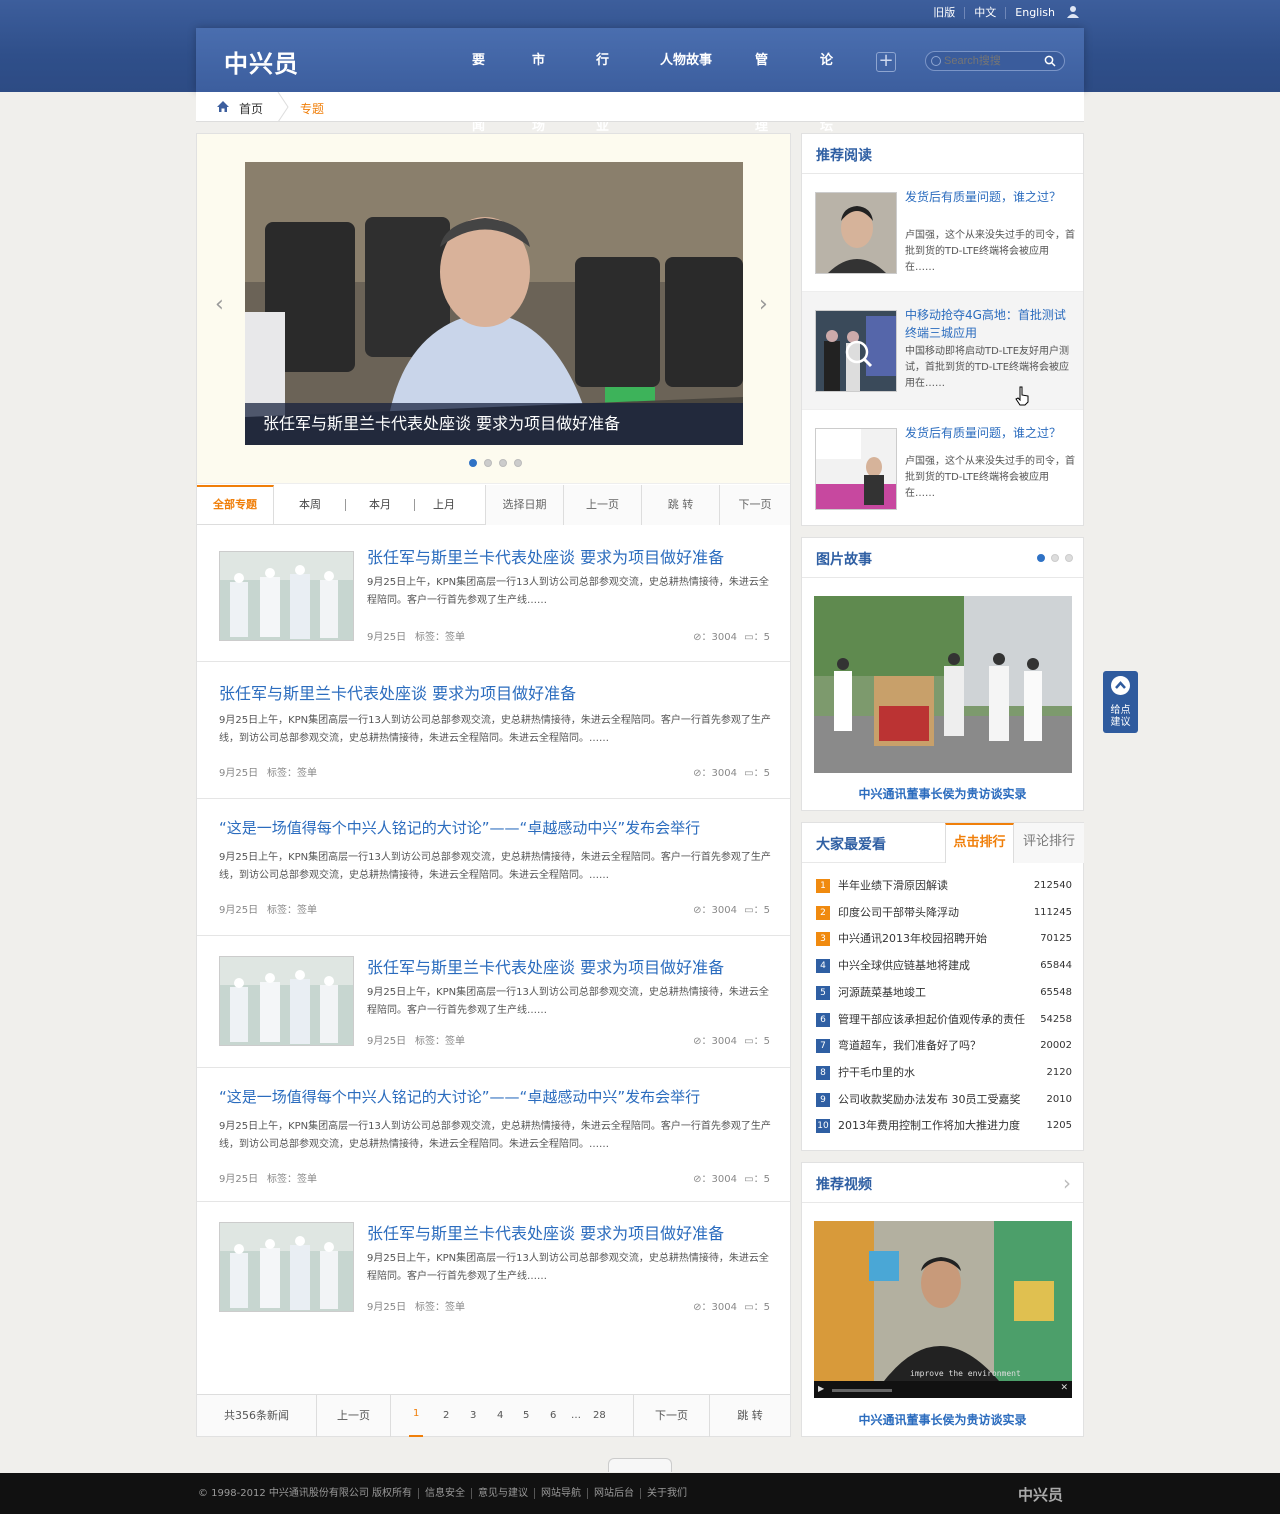 This screenshot has width=1280, height=1514. Describe the element at coordinates (680, 505) in the screenshot. I see `jump-button: 跳 转` at that location.